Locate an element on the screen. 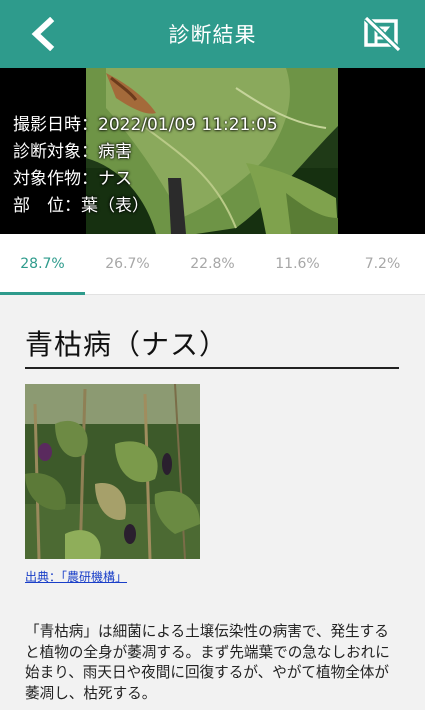 Image resolution: width=425 pixels, height=710 pixels. tab-result-4: 11.6% is located at coordinates (297, 264).